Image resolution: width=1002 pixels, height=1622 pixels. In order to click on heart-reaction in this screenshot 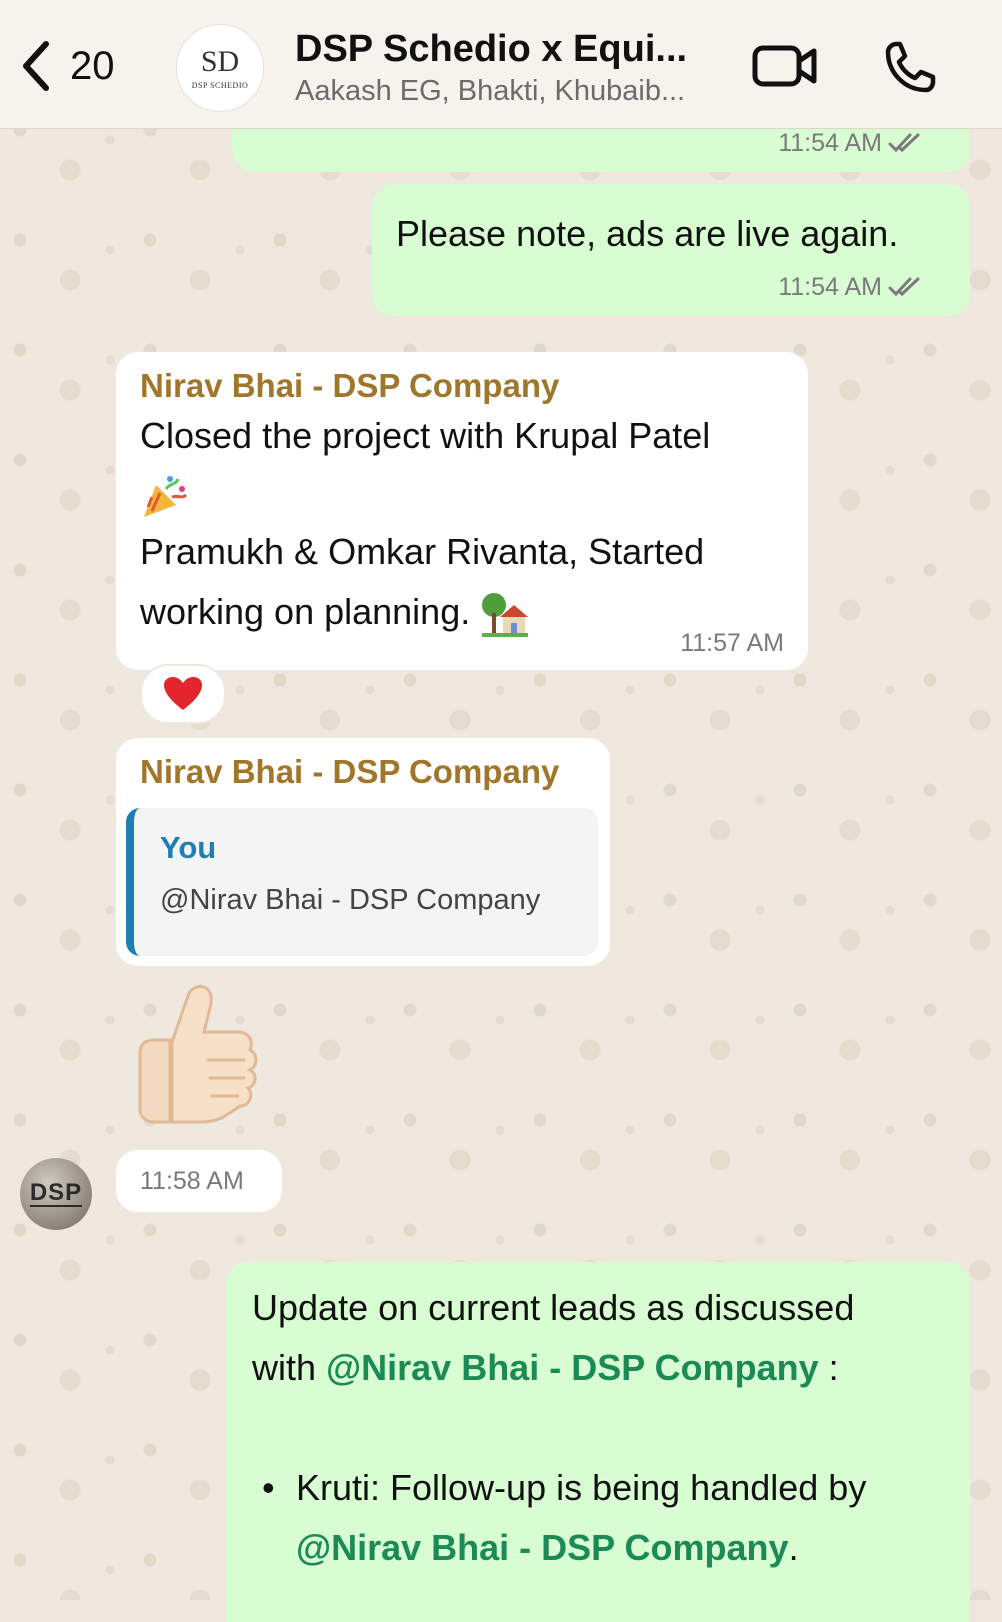, I will do `click(183, 694)`.